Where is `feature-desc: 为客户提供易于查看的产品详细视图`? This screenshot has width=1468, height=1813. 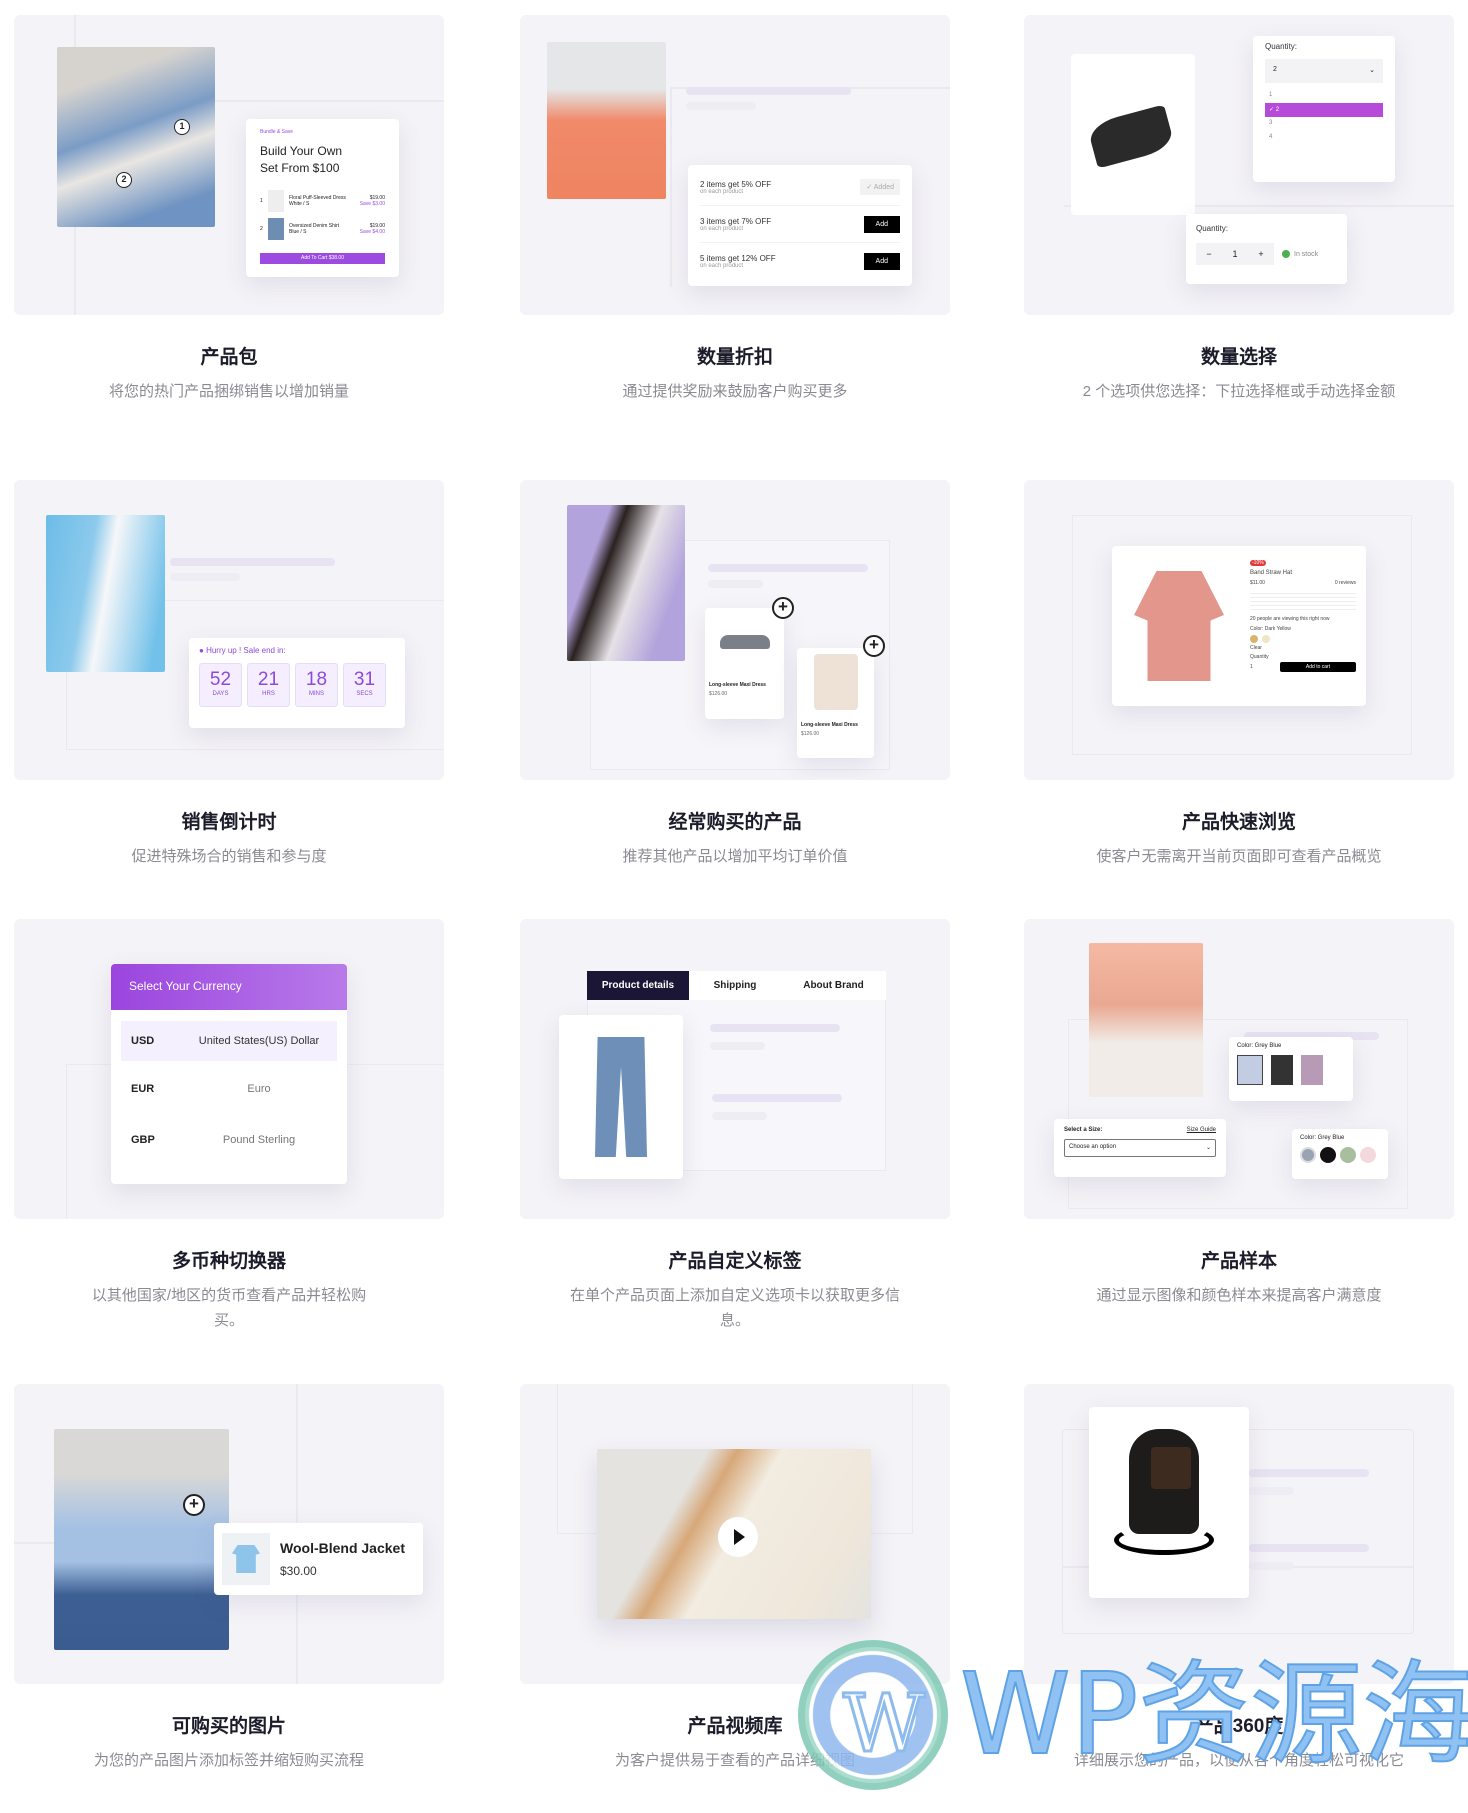
feature-desc: 为客户提供易于查看的产品详细视图 is located at coordinates (734, 1760).